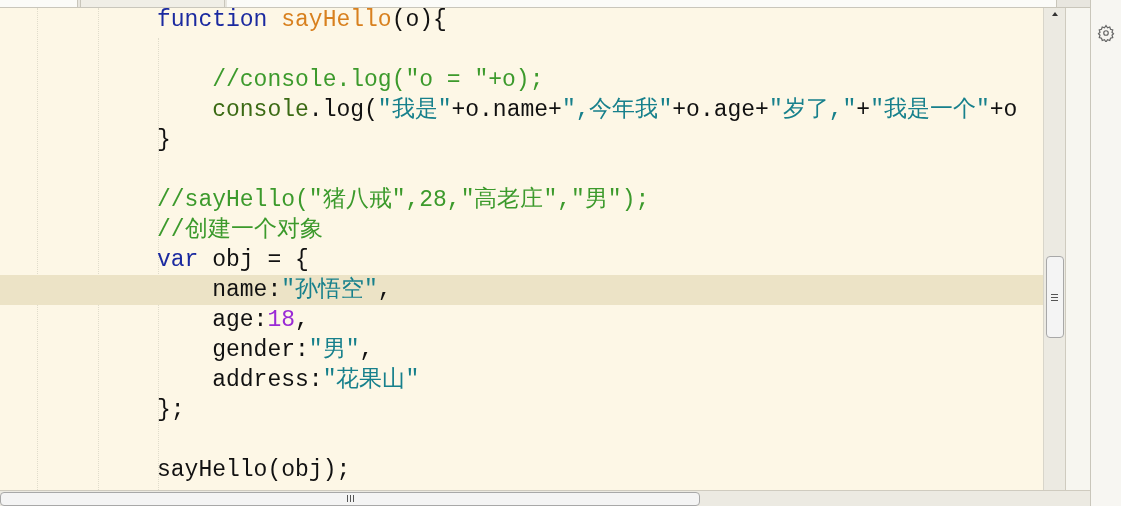 Image resolution: width=1121 pixels, height=506 pixels. Describe the element at coordinates (171, 410) in the screenshot. I see `code-line: };` at that location.